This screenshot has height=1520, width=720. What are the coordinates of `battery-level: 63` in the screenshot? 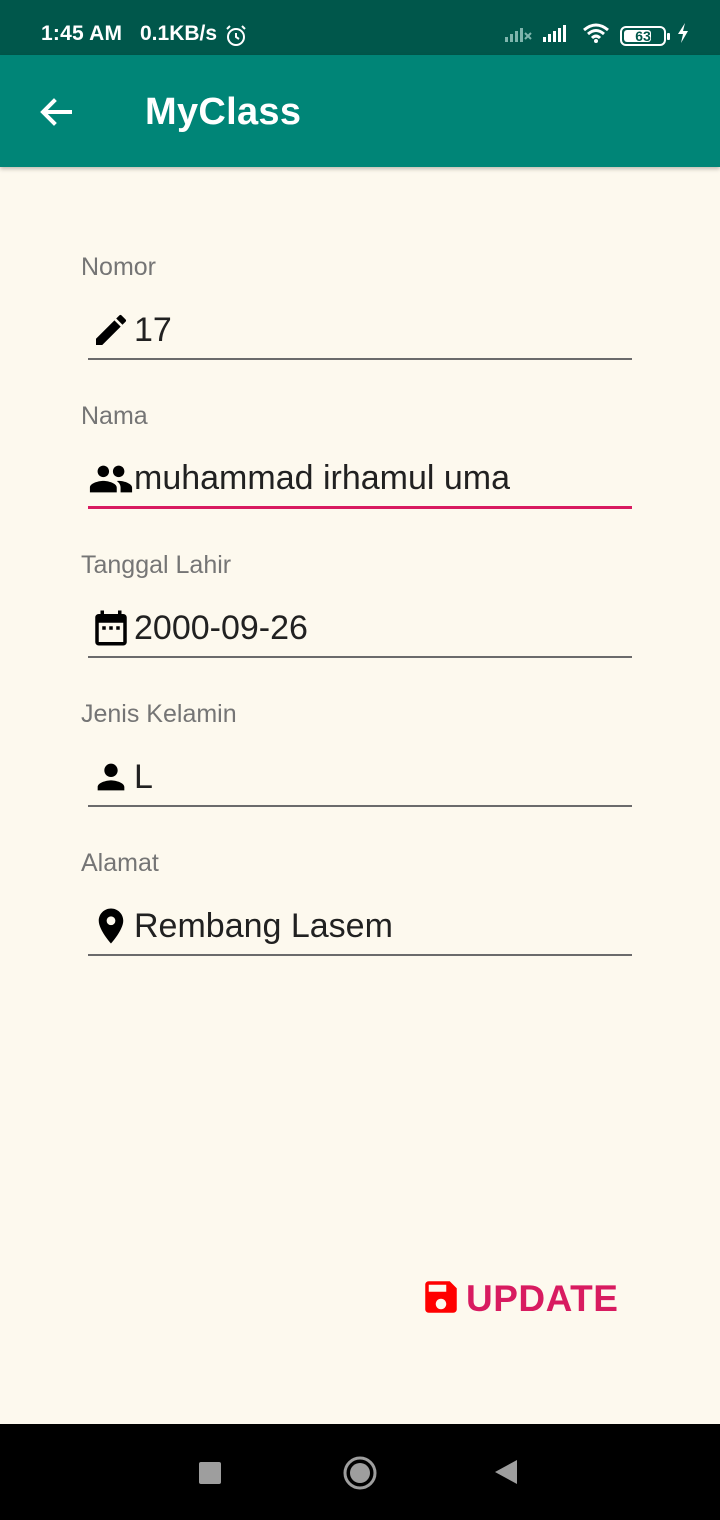 It's located at (643, 35).